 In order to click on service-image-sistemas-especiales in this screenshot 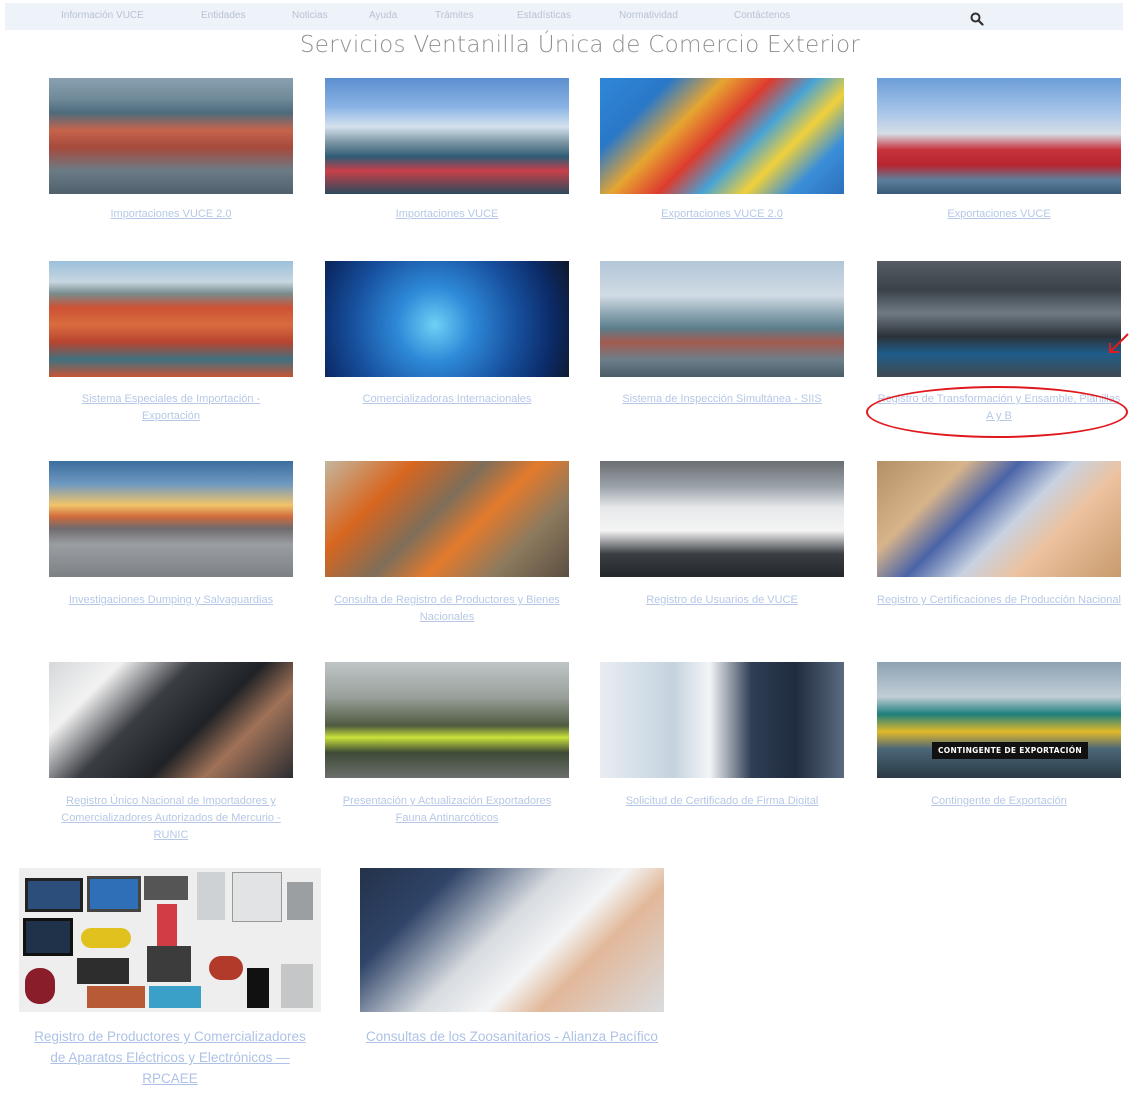, I will do `click(171, 319)`.